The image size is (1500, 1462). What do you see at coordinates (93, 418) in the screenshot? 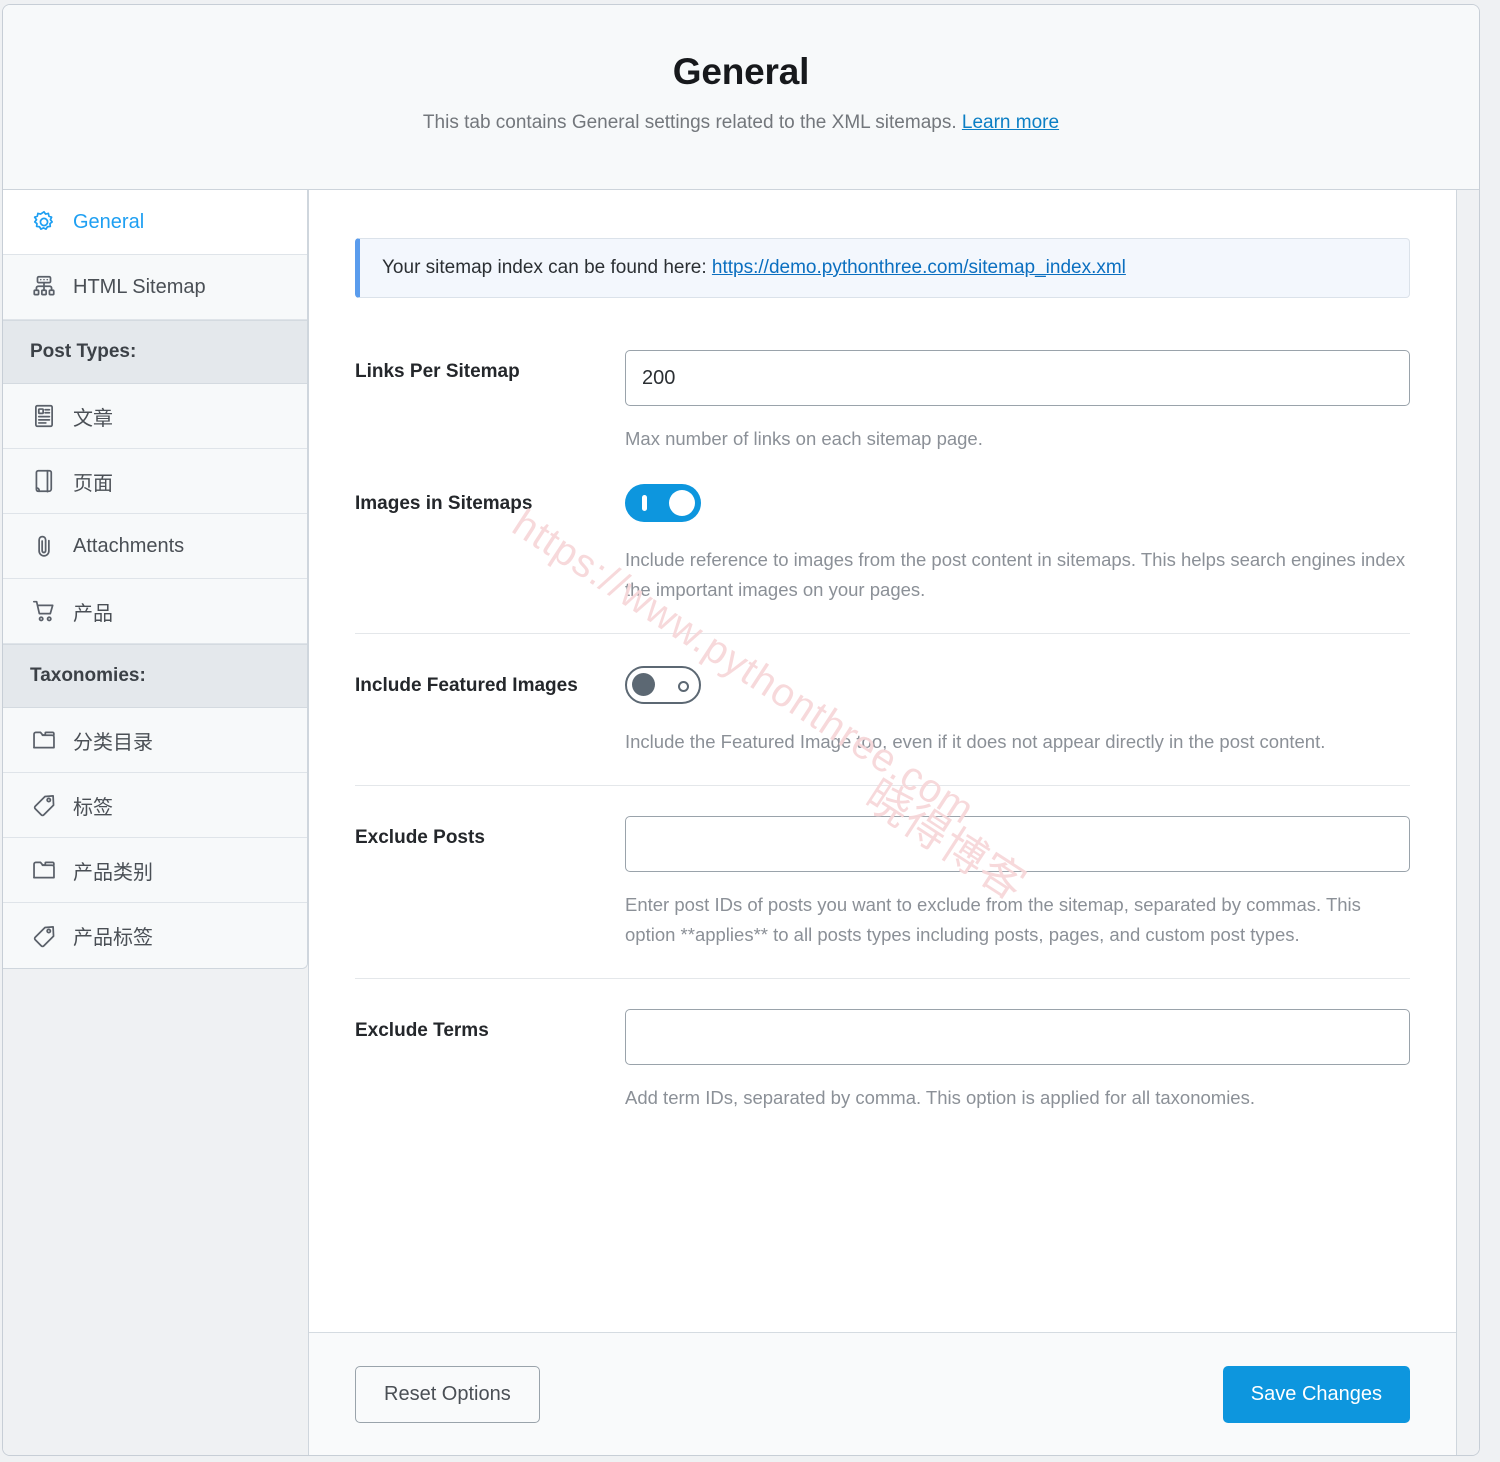
I see `sidebar-item-label: 文章` at bounding box center [93, 418].